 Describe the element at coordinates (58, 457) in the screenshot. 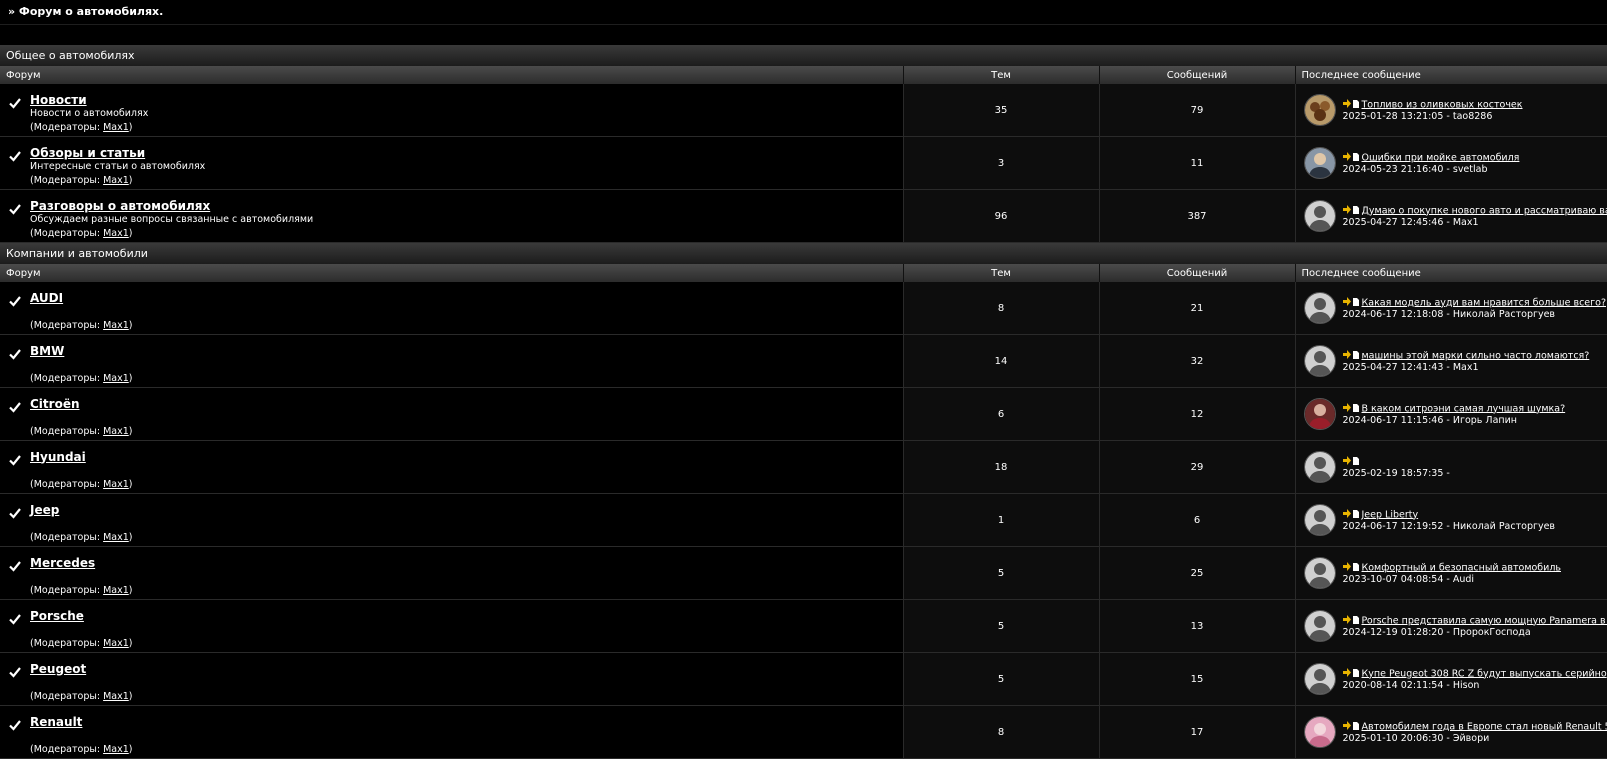

I see `forum-title-link: Hyundai` at that location.